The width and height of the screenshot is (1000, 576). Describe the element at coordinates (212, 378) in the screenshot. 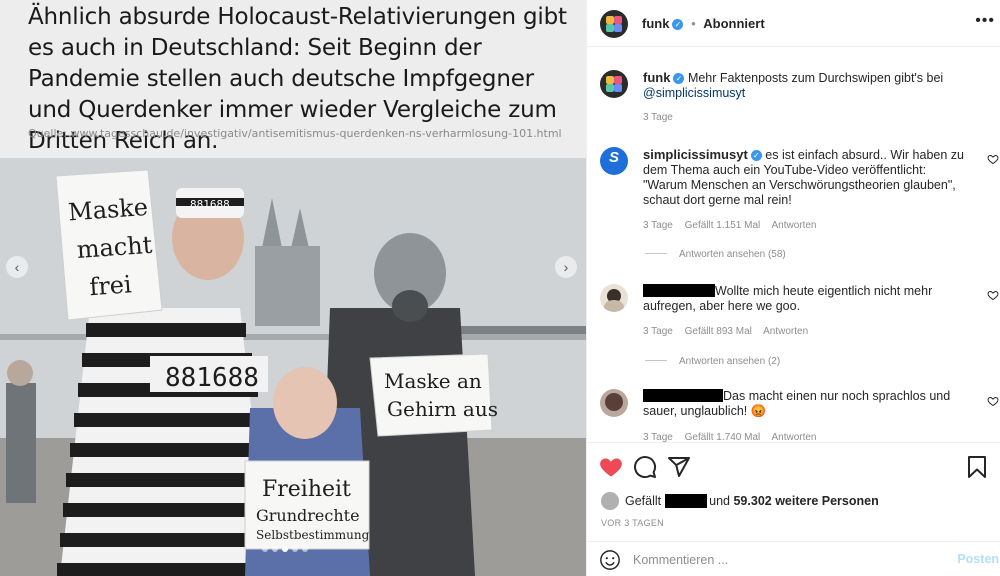

I see `prisoner-number: 881688` at that location.